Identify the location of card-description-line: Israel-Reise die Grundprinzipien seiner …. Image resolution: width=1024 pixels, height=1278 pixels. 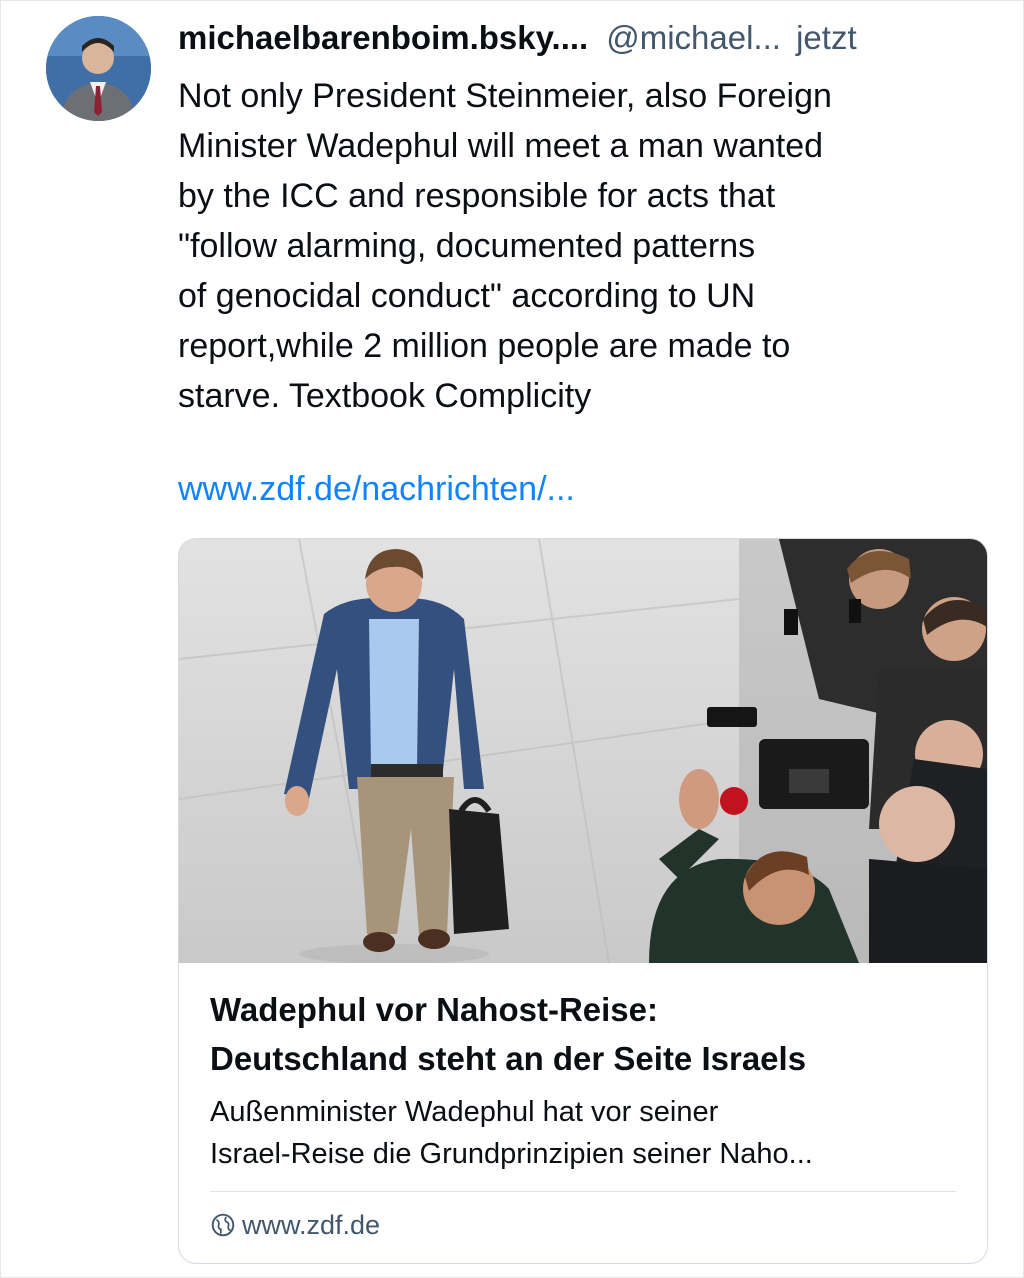
(511, 1154).